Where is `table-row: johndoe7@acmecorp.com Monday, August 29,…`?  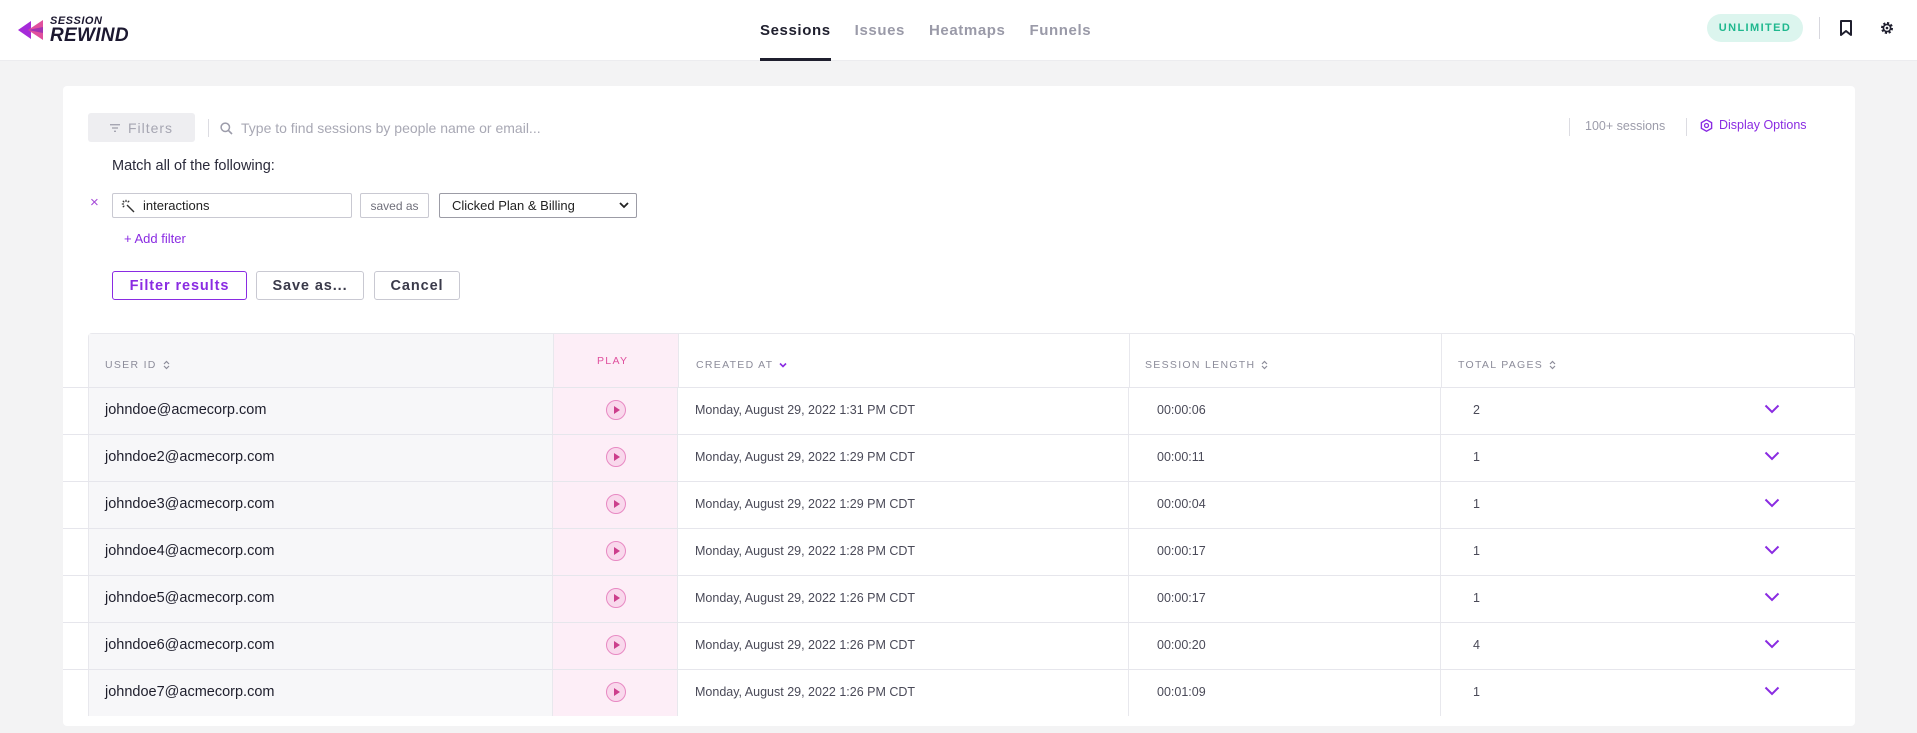 table-row: johndoe7@acmecorp.com Monday, August 29,… is located at coordinates (959, 692).